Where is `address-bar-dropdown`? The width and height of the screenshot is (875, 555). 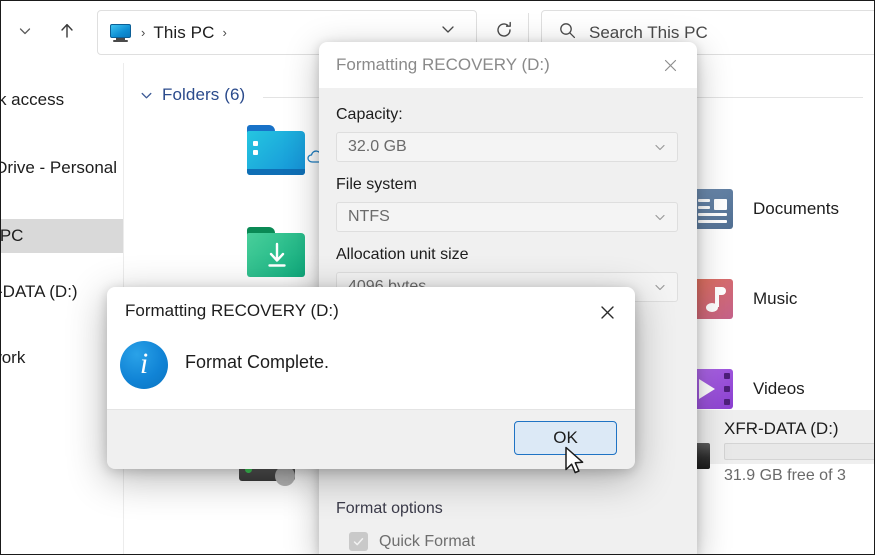
address-bar-dropdown is located at coordinates (448, 31).